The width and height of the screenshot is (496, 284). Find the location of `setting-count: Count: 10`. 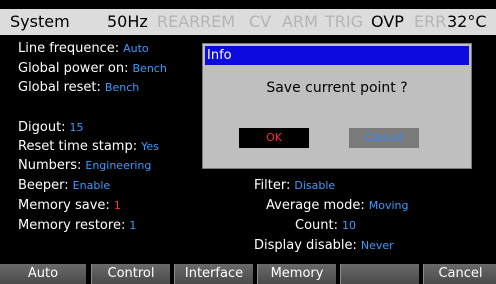

setting-count: Count: 10 is located at coordinates (325, 226).